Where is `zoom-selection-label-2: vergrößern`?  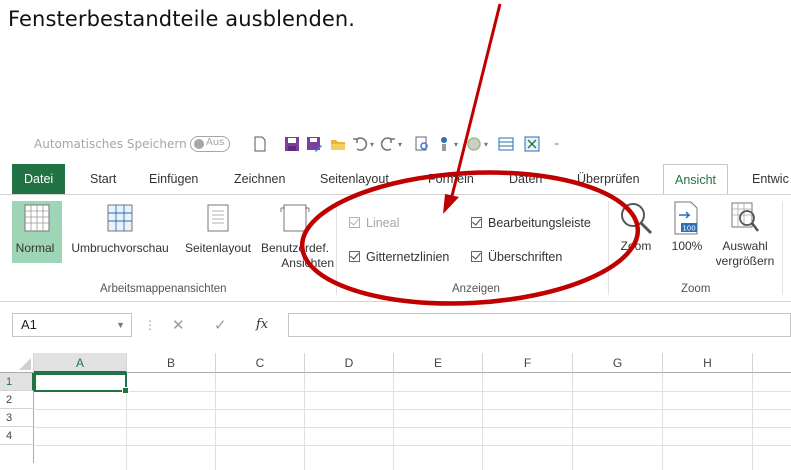
zoom-selection-label-2: vergrößern is located at coordinates (745, 261).